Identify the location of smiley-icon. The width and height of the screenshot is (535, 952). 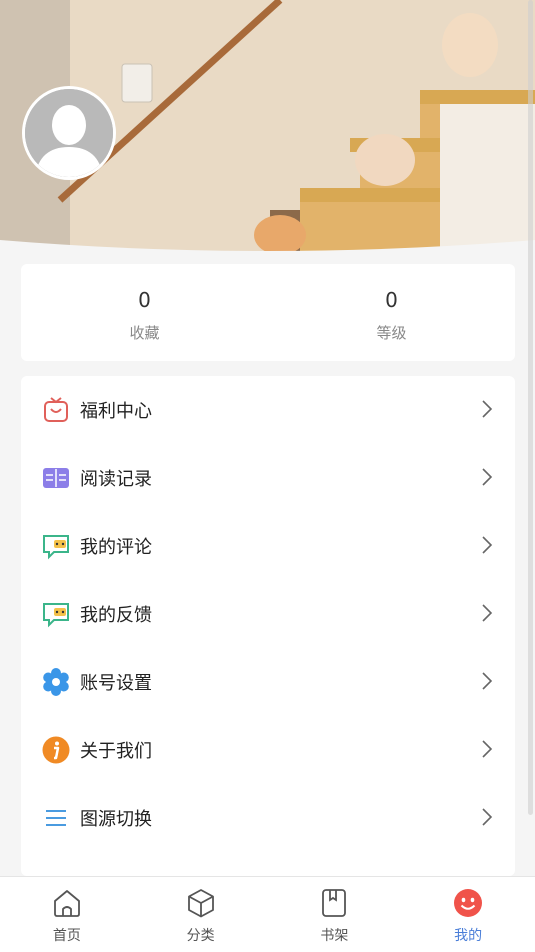
(468, 903).